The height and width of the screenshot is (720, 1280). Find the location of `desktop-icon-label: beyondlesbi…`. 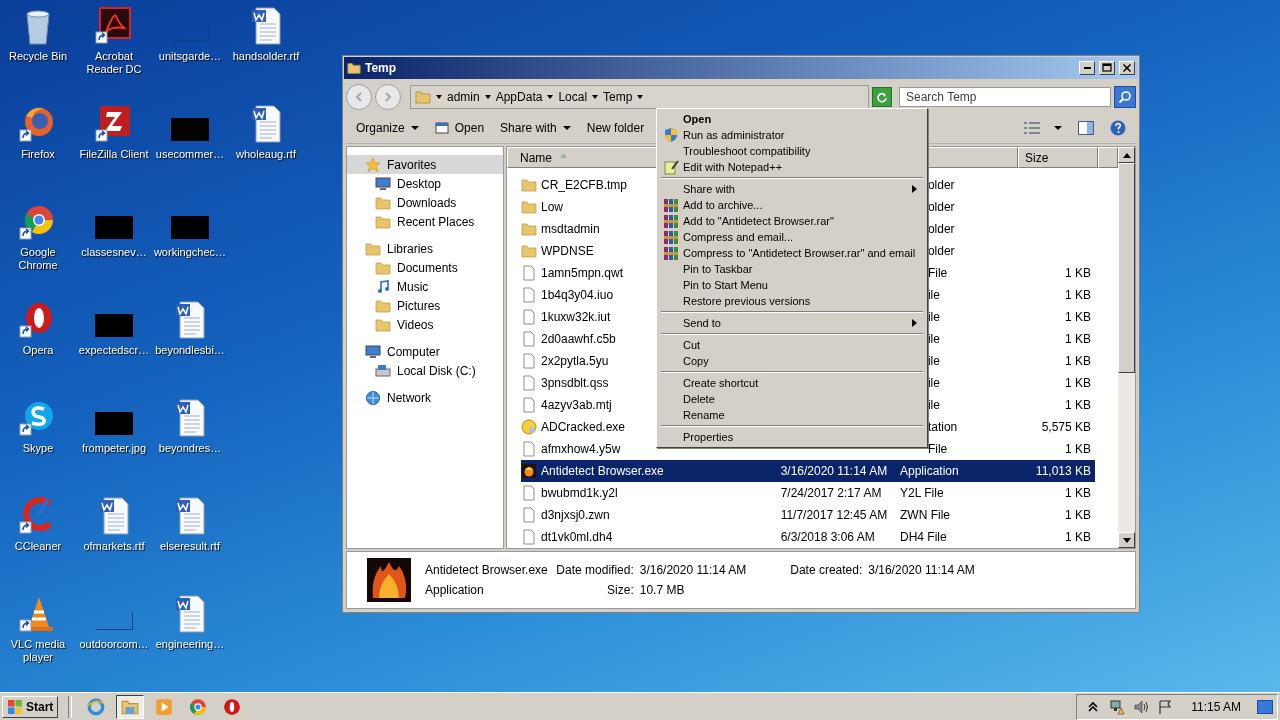

desktop-icon-label: beyondlesbi… is located at coordinates (190, 350).